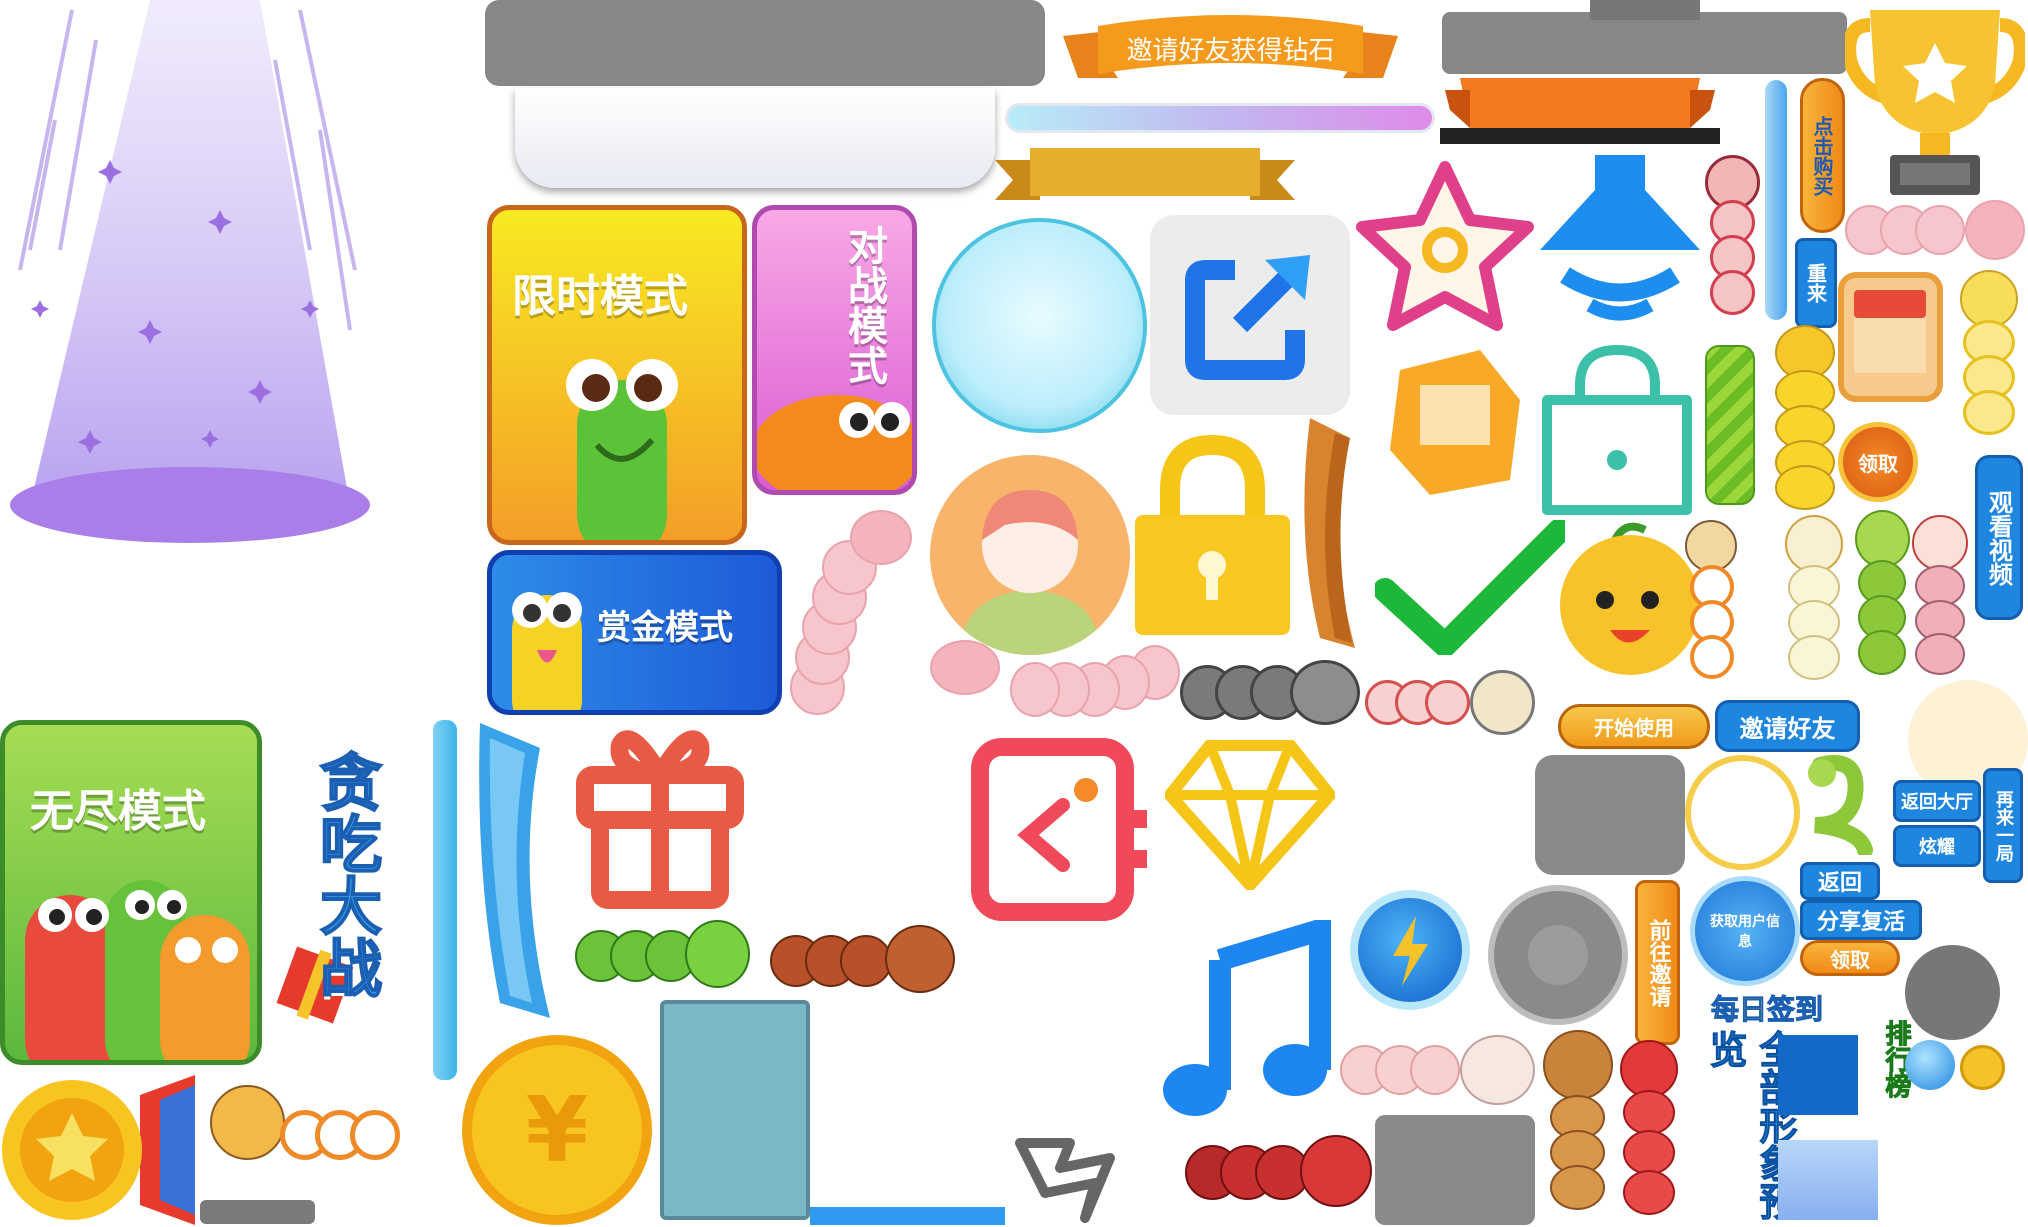 The height and width of the screenshot is (1227, 2028). What do you see at coordinates (1617, 430) in the screenshot?
I see `shop-bag-icon` at bounding box center [1617, 430].